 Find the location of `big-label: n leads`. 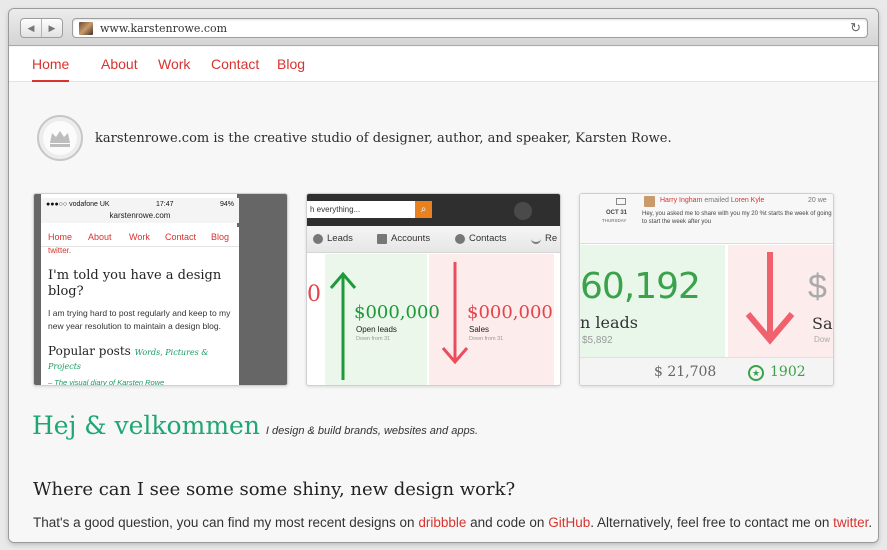

big-label: n leads is located at coordinates (609, 322).